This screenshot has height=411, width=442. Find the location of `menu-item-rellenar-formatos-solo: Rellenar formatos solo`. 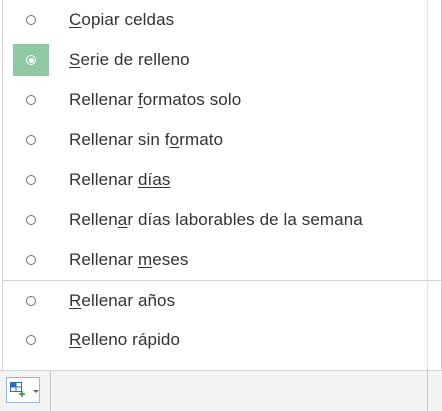

menu-item-rellenar-formatos-solo: Rellenar formatos solo is located at coordinates (222, 100).